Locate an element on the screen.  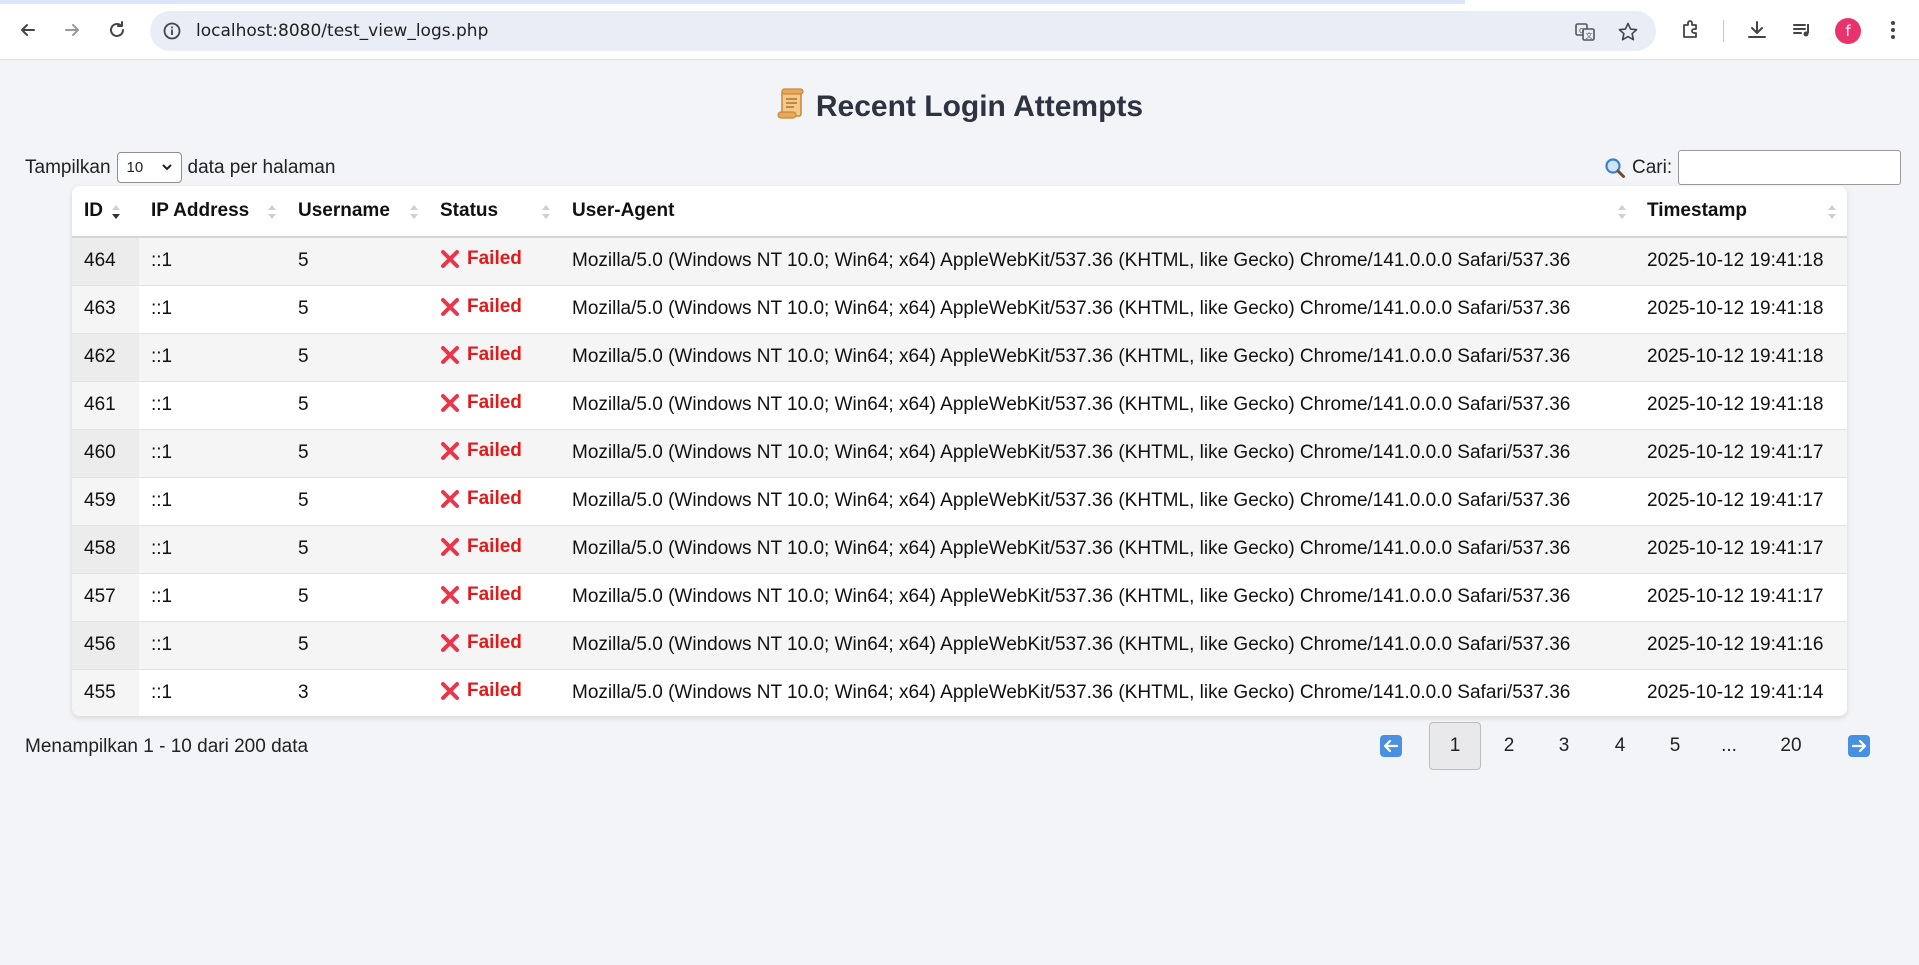
browser-menu-button is located at coordinates (1893, 30).